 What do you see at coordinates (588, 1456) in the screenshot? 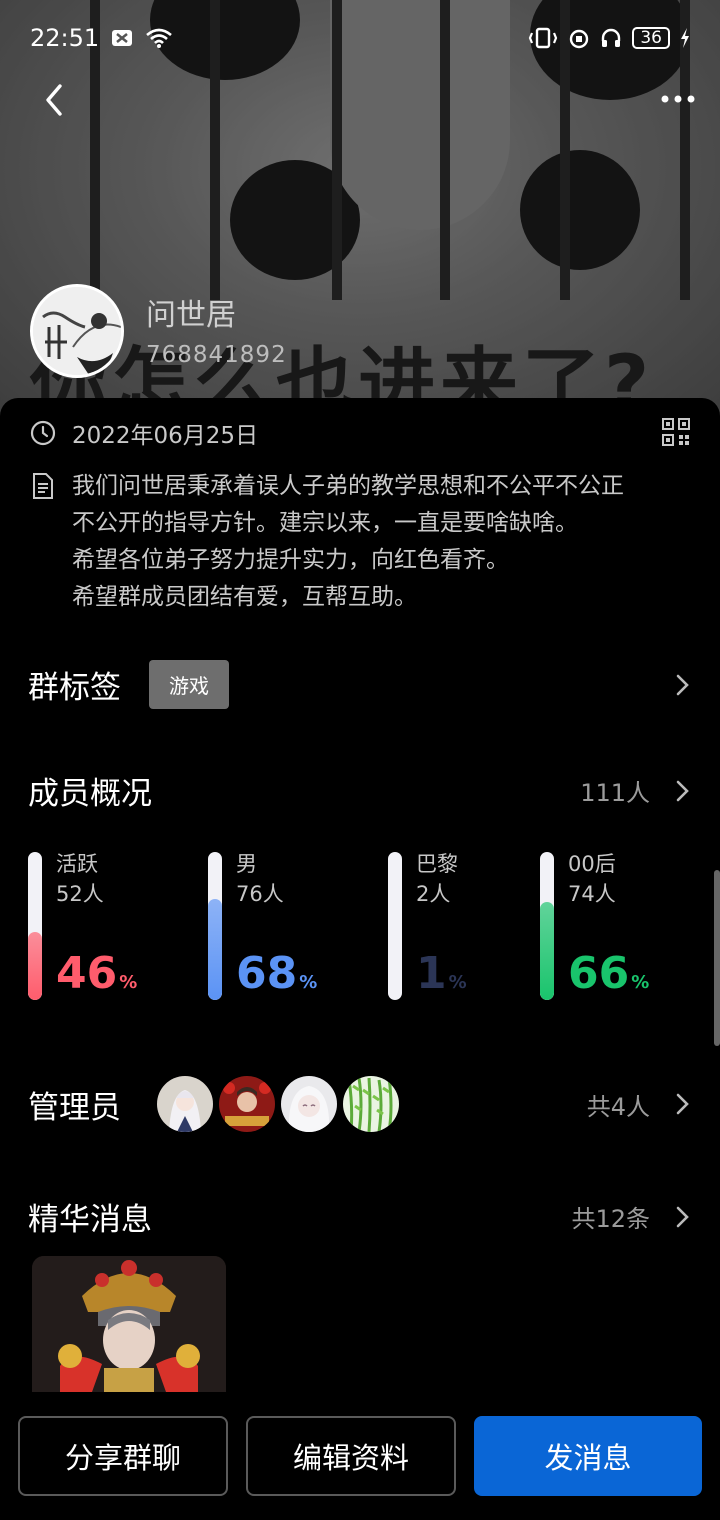
I see `send-message-button: 发消息` at bounding box center [588, 1456].